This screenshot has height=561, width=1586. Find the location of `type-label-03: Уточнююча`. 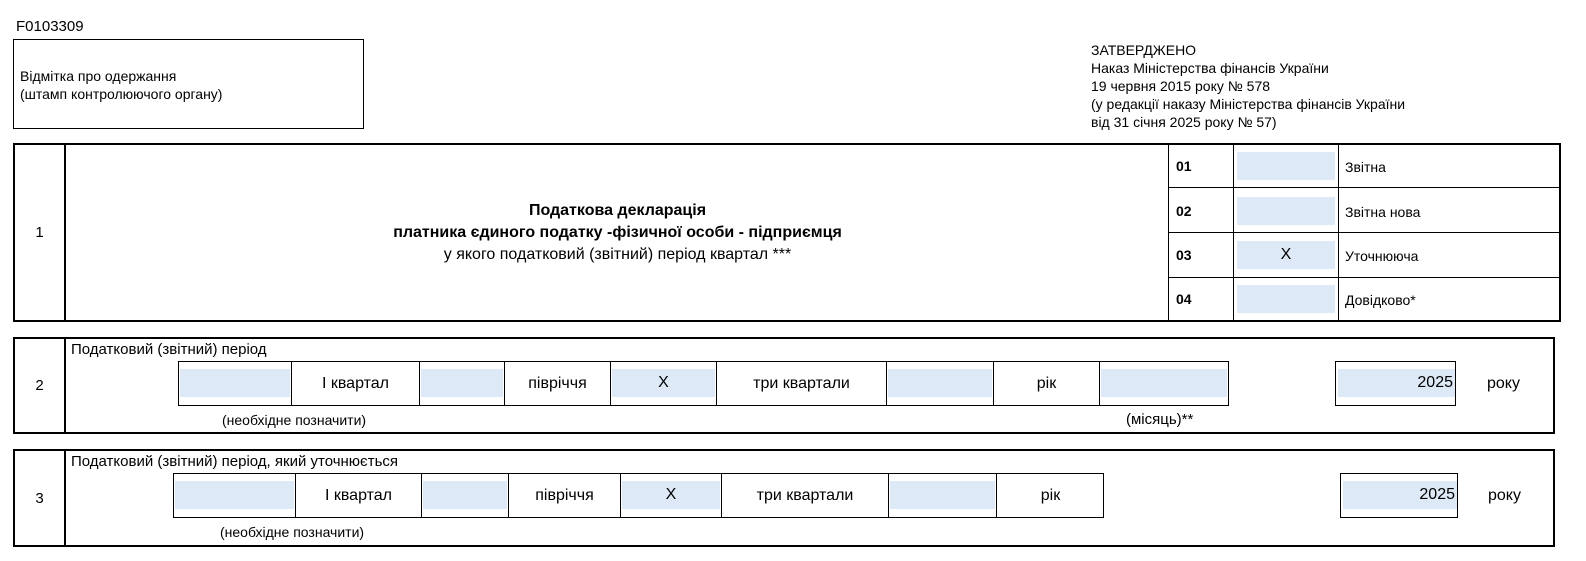

type-label-03: Уточнююча is located at coordinates (1382, 256).